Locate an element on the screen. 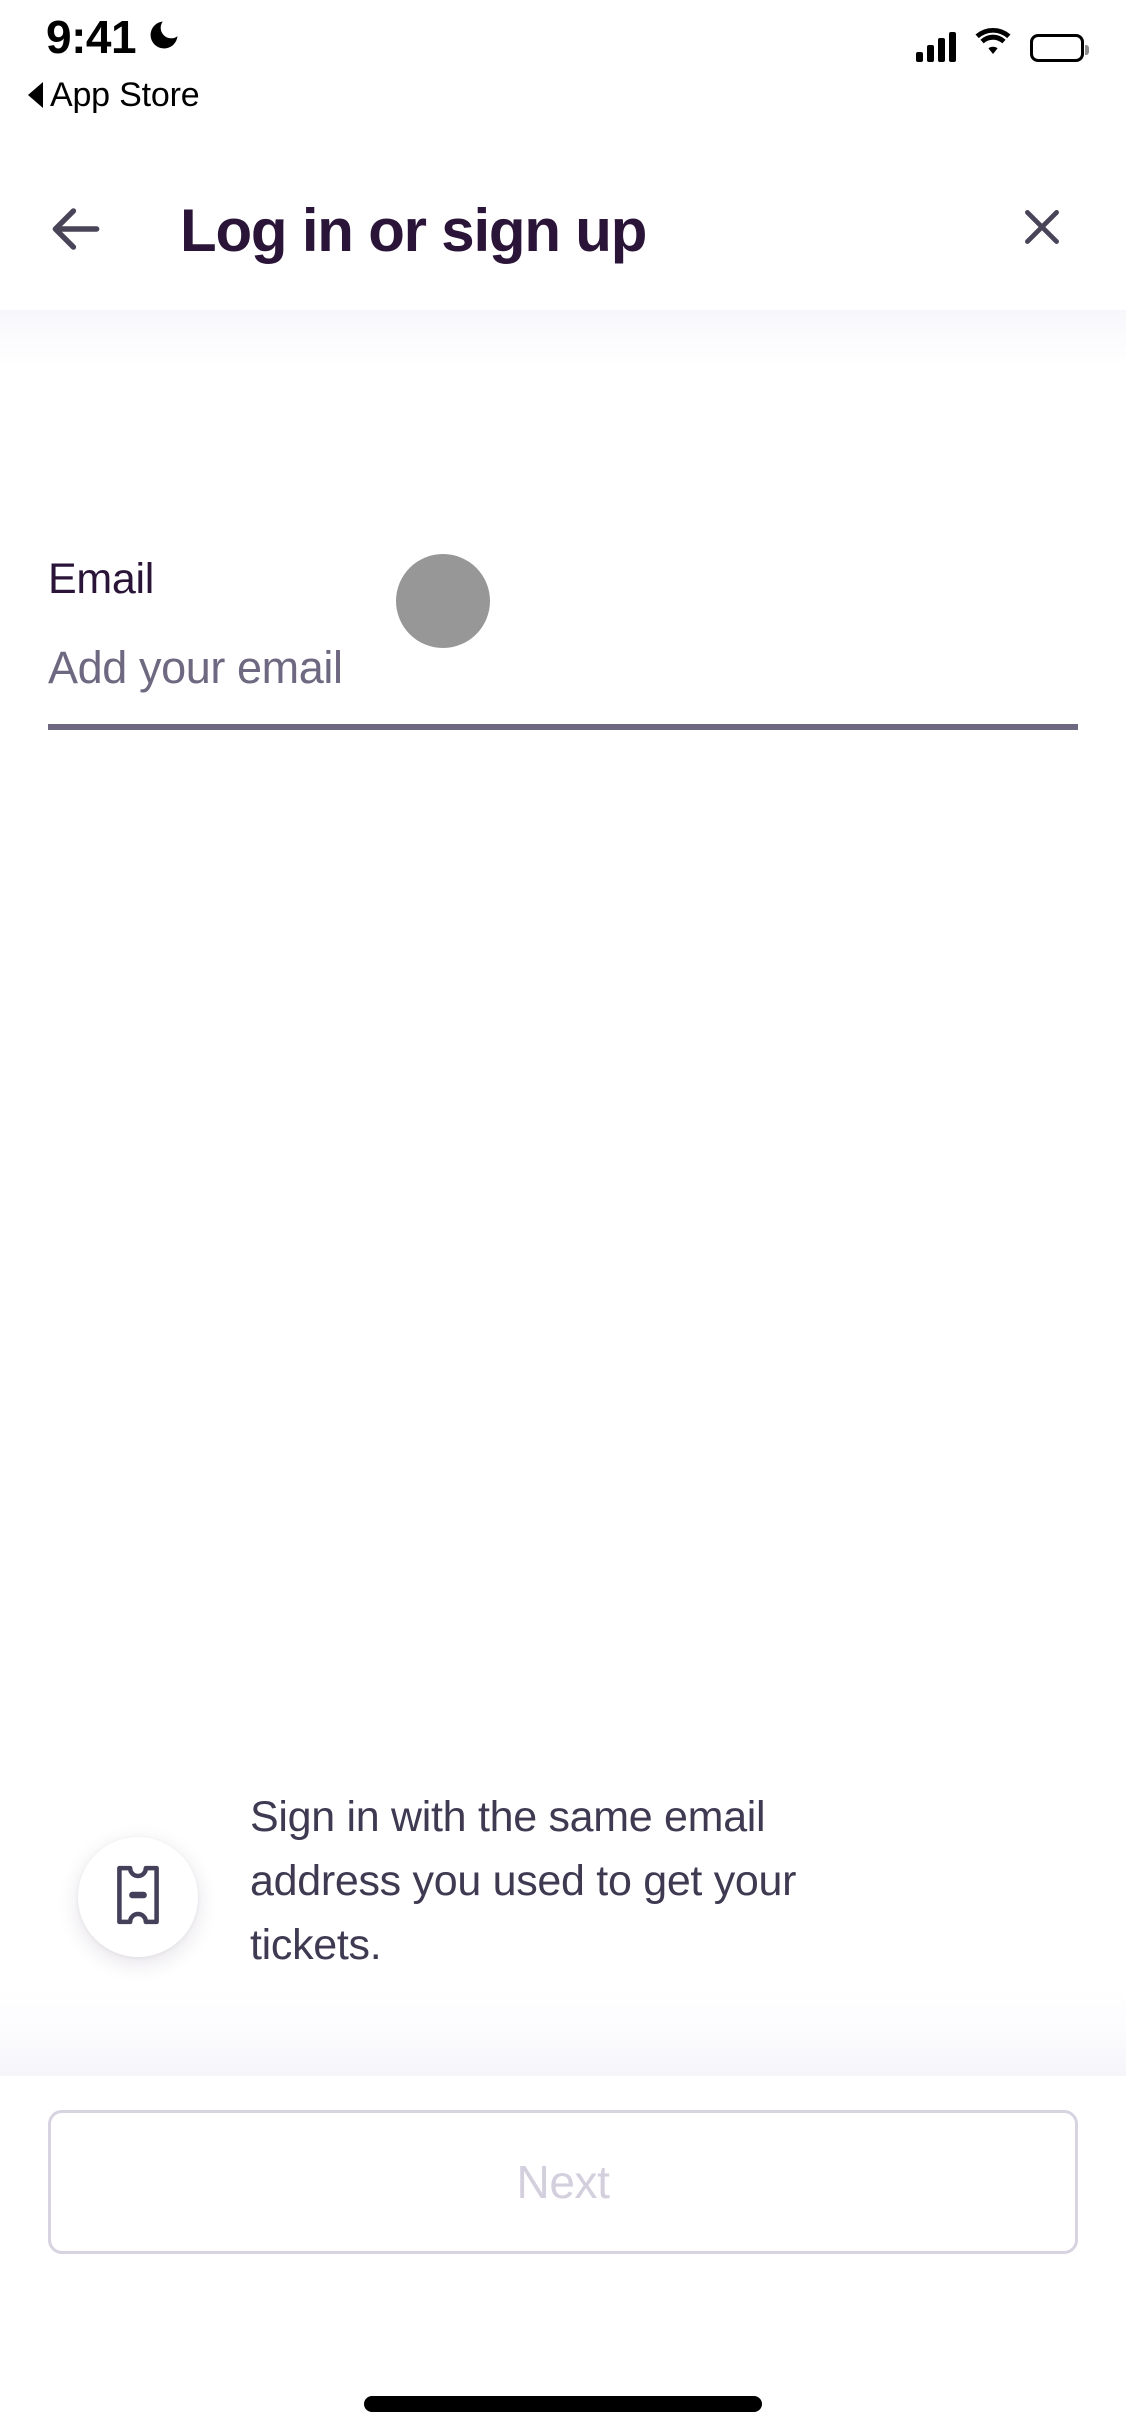  page-title: Log in or sign up is located at coordinates (413, 230).